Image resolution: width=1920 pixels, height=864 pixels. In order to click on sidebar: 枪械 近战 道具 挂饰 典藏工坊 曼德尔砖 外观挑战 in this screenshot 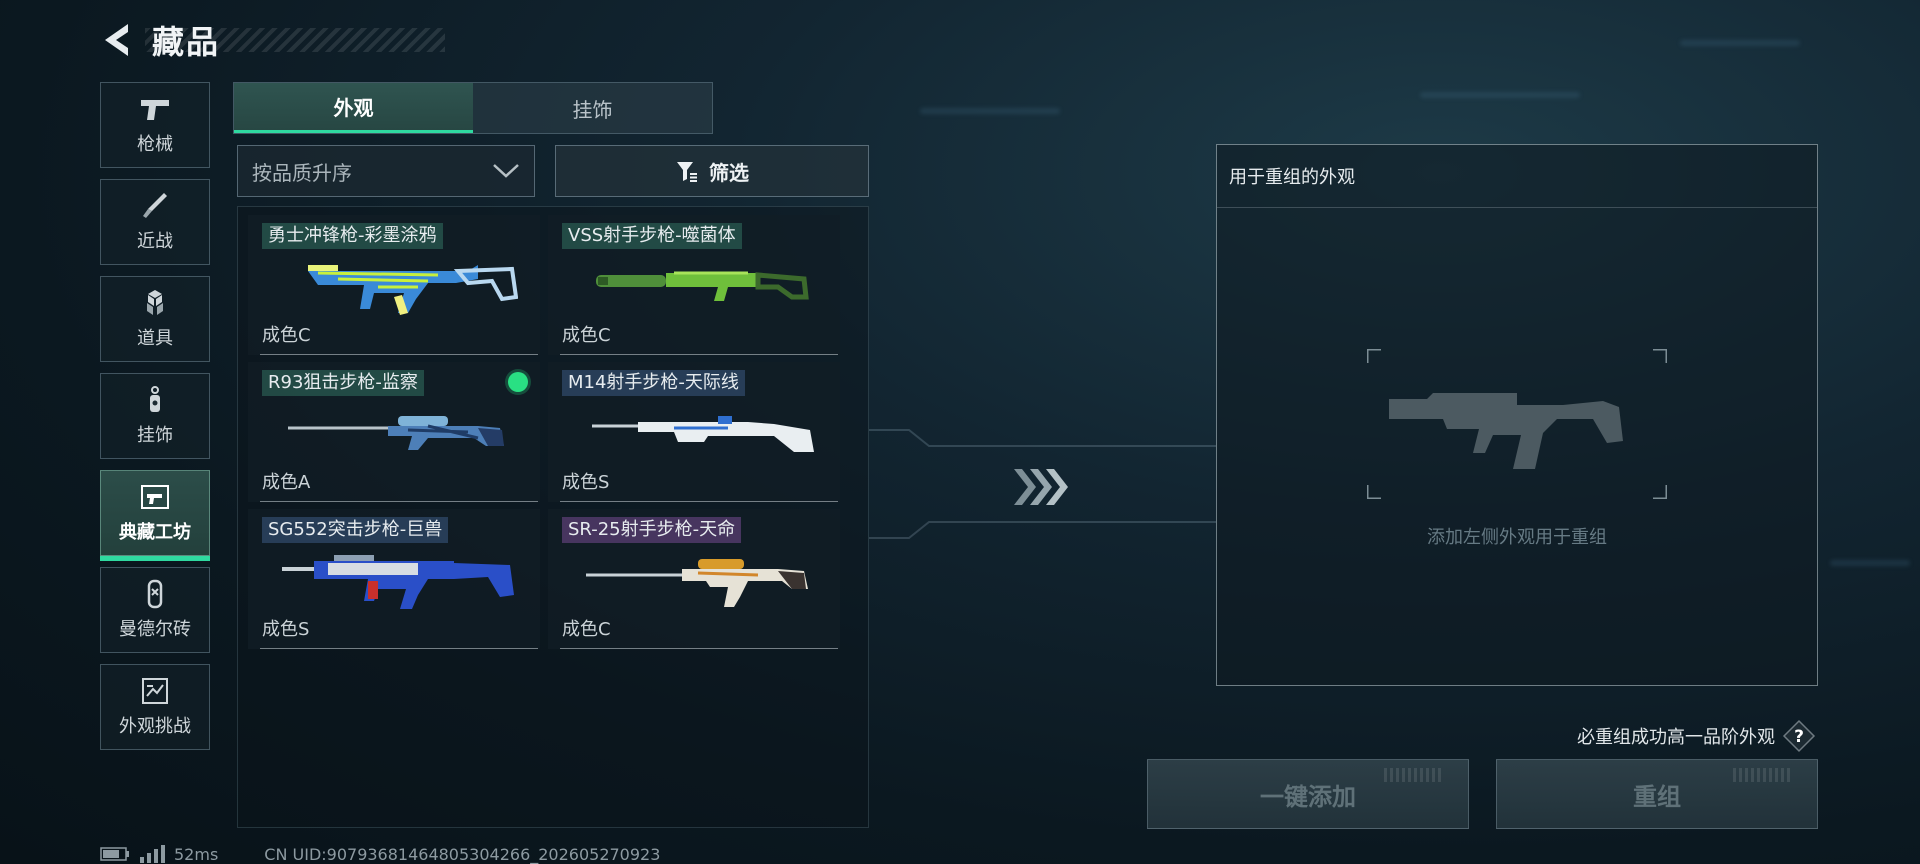, I will do `click(155, 421)`.